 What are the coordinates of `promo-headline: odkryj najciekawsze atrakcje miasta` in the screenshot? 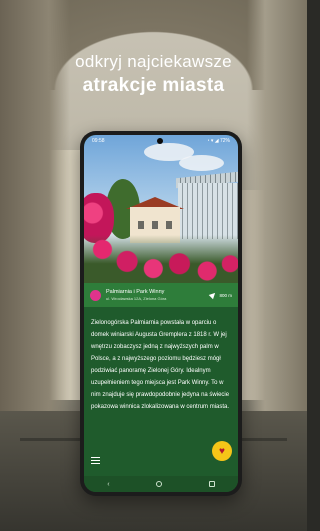 It's located at (153, 74).